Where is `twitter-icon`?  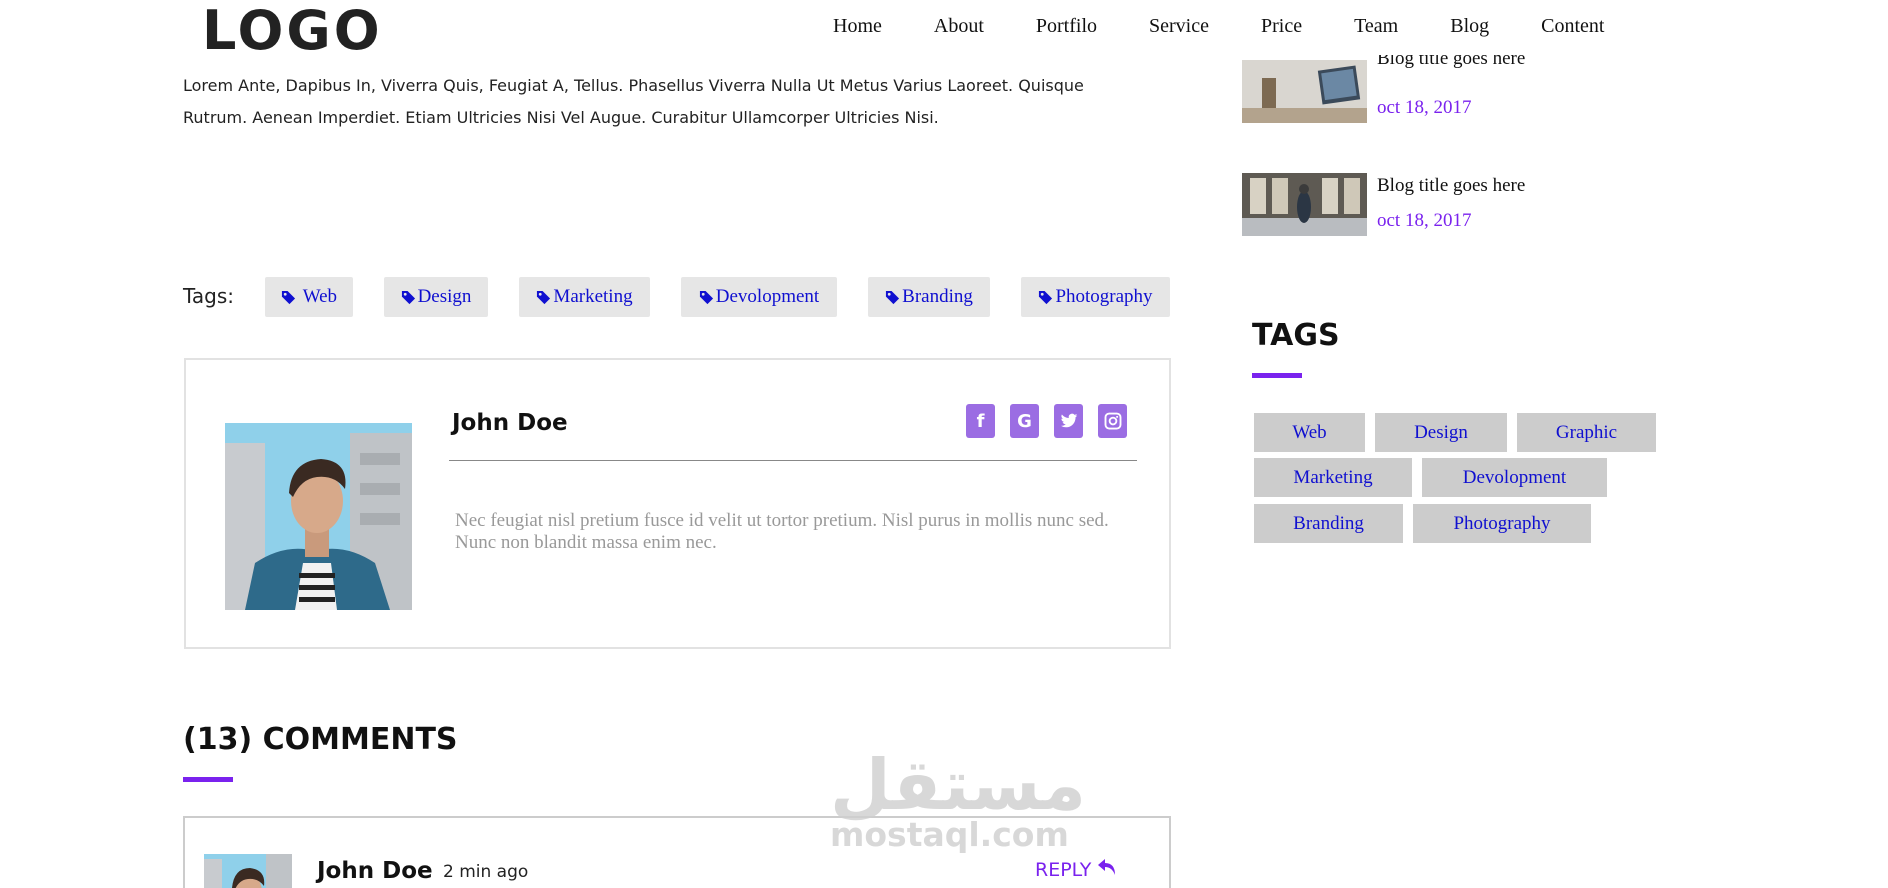 twitter-icon is located at coordinates (1068, 421).